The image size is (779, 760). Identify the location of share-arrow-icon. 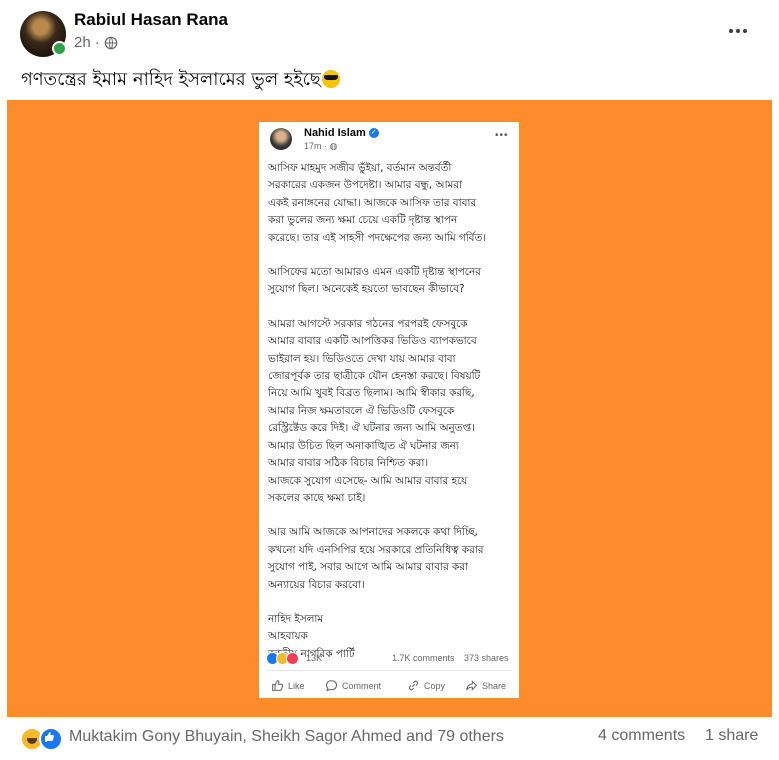
(472, 685).